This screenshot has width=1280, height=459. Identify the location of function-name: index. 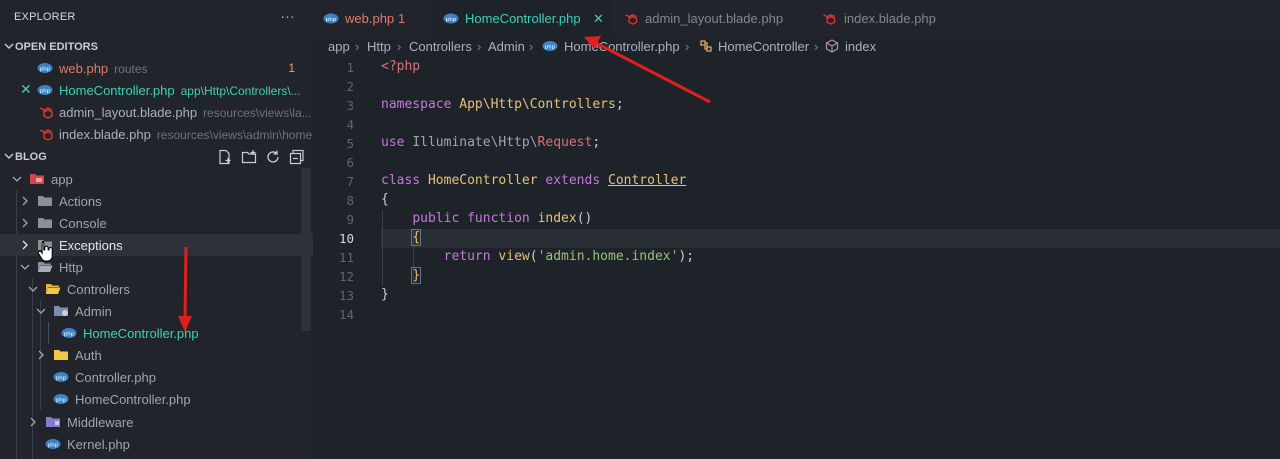
(557, 218).